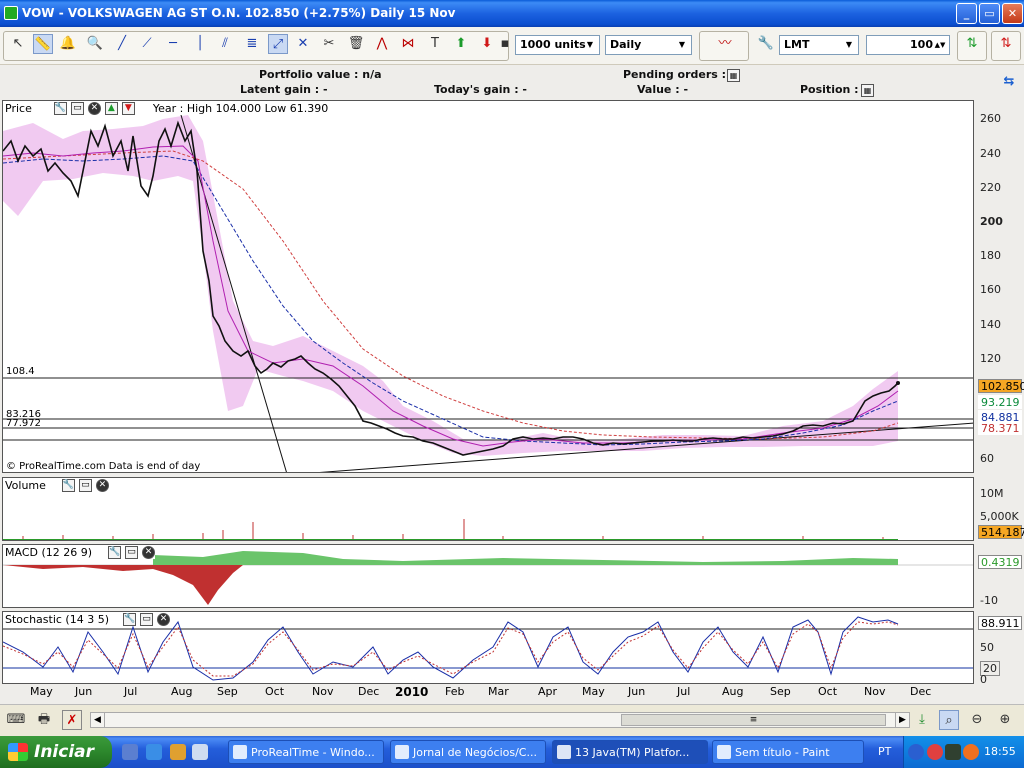 The image size is (1024, 768). I want to click on desktop-icon, so click(130, 752).